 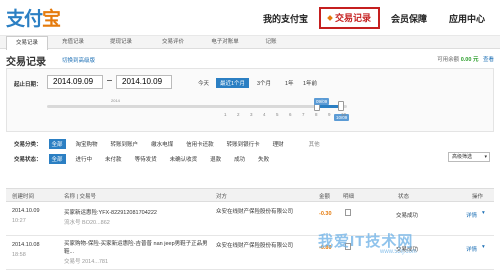 What do you see at coordinates (87, 144) in the screenshot?
I see `category-taobao: 淘宝购物` at bounding box center [87, 144].